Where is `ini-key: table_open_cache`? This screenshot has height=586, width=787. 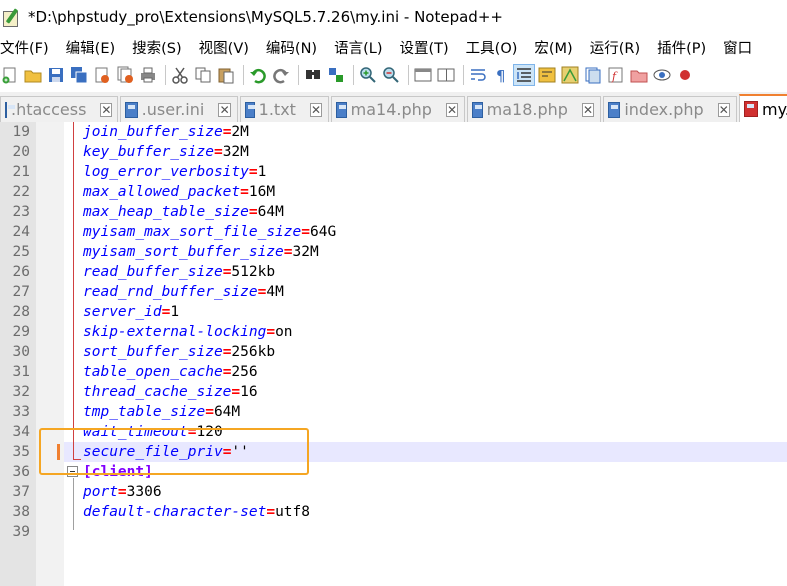 ini-key: table_open_cache is located at coordinates (153, 372).